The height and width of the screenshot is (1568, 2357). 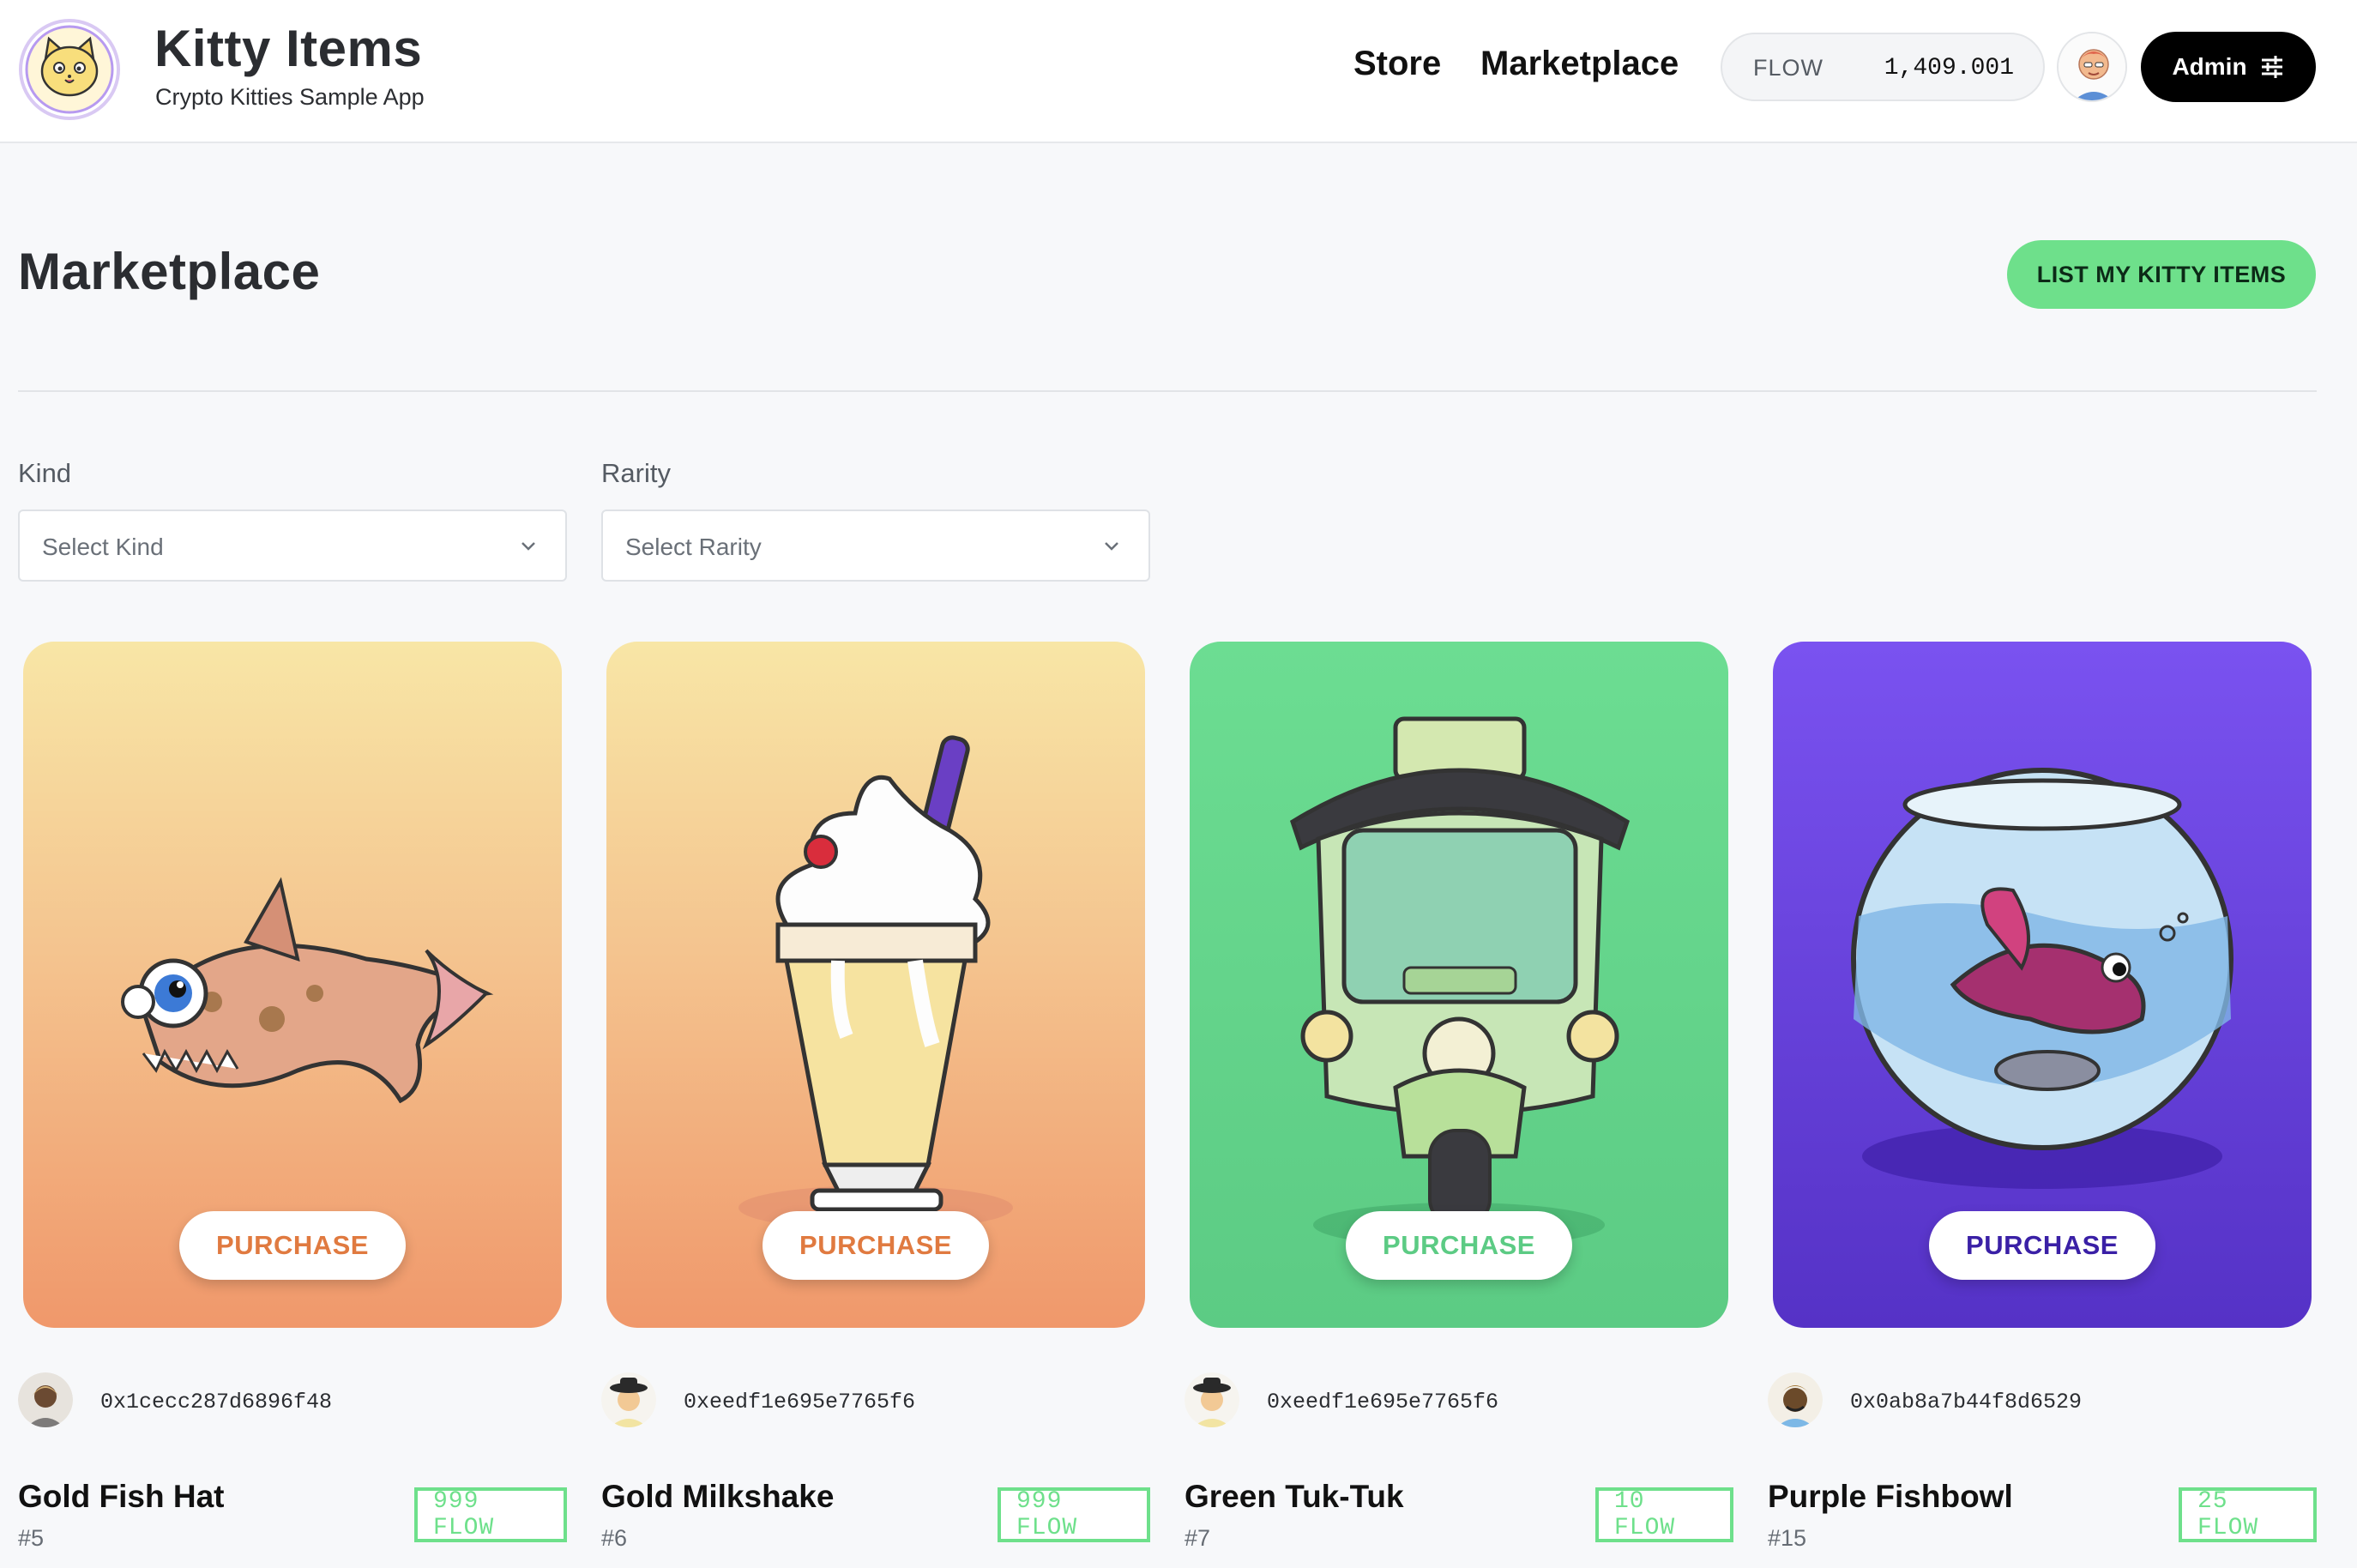 What do you see at coordinates (636, 473) in the screenshot?
I see `rarity-filter-label: Rarity` at bounding box center [636, 473].